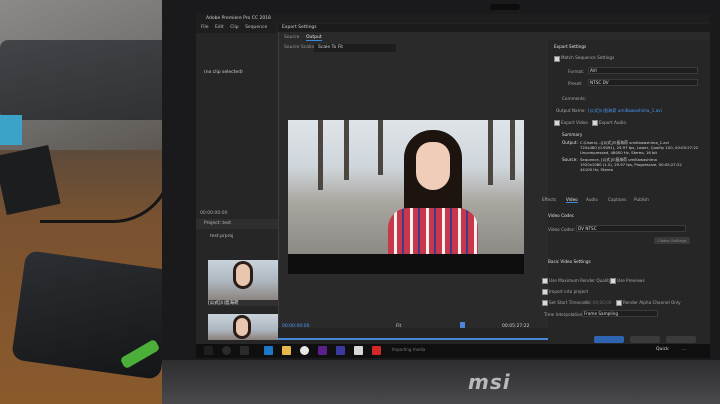  I want to click on laptop-chin, so click(441, 382).